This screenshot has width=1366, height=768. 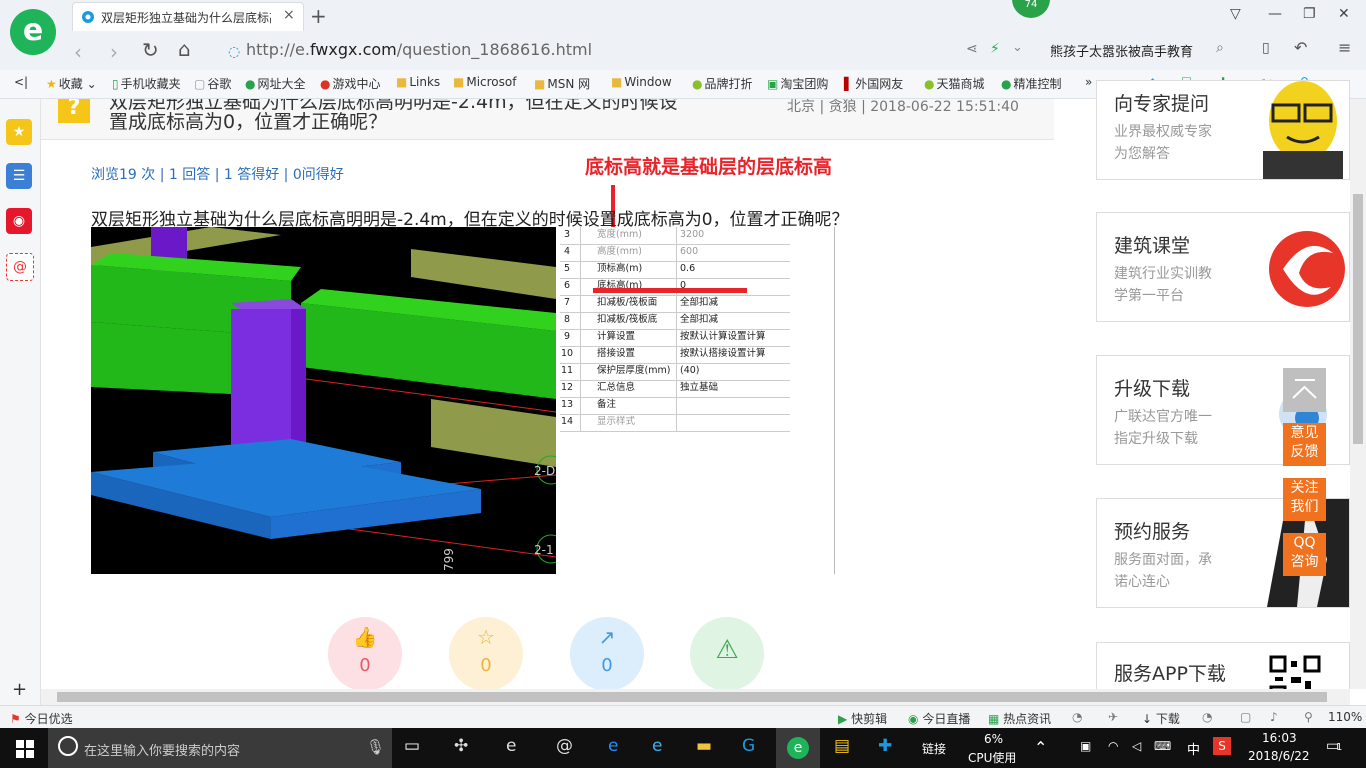 I want to click on windows-start-icon, so click(x=25, y=749).